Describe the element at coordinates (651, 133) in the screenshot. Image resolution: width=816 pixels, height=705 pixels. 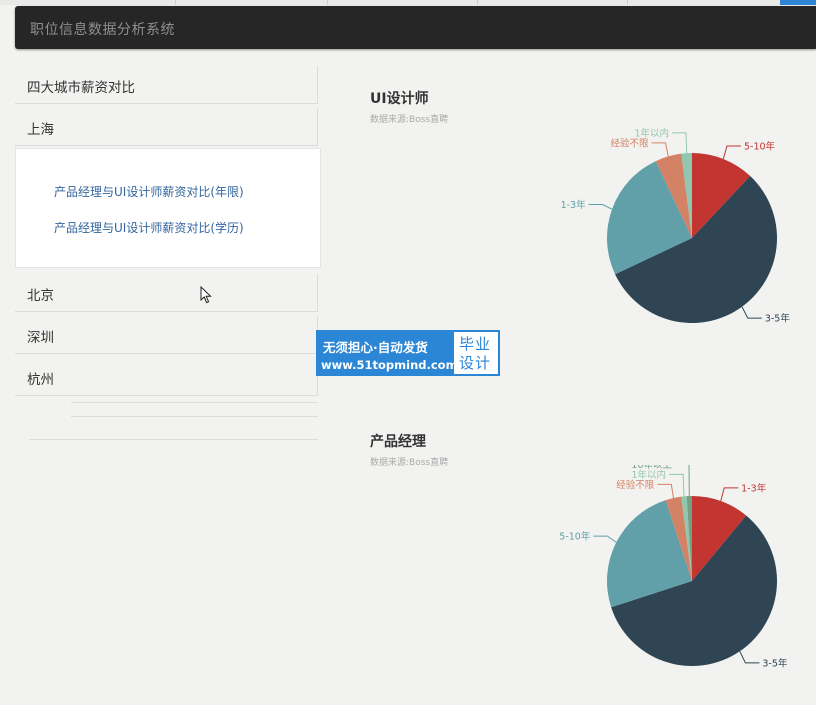
I see `pie-label: 1年以内` at that location.